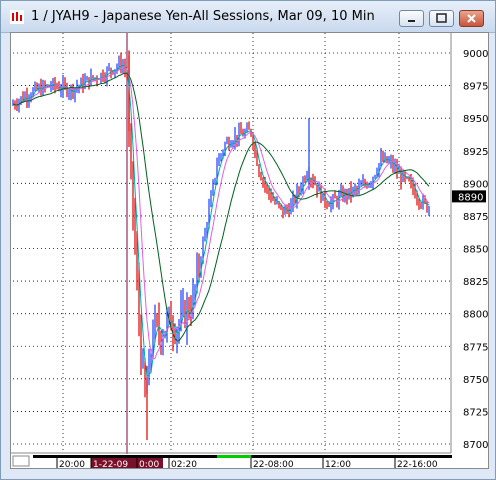  I want to click on chart-app-icon, so click(17, 17).